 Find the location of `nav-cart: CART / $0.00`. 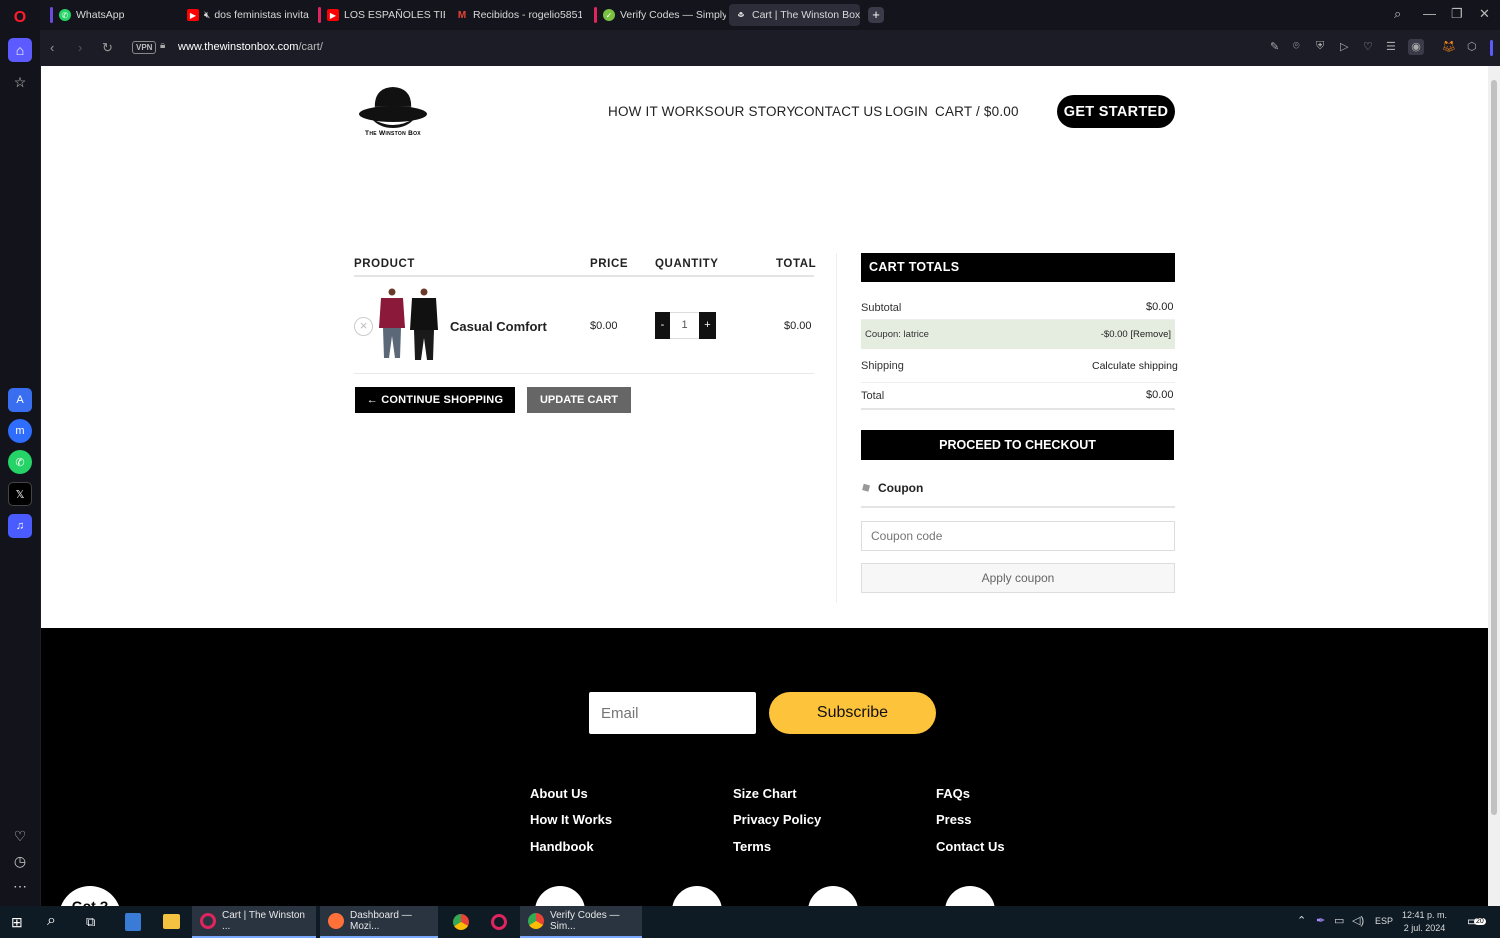

nav-cart: CART / $0.00 is located at coordinates (977, 111).